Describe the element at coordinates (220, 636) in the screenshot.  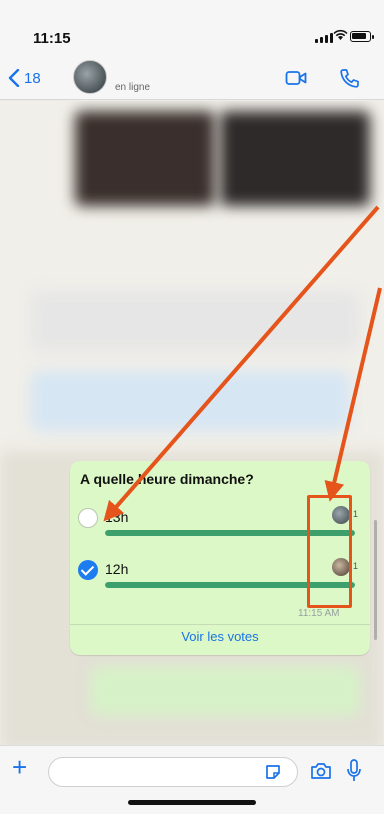
I see `view-votes-button: Voir les votes` at that location.